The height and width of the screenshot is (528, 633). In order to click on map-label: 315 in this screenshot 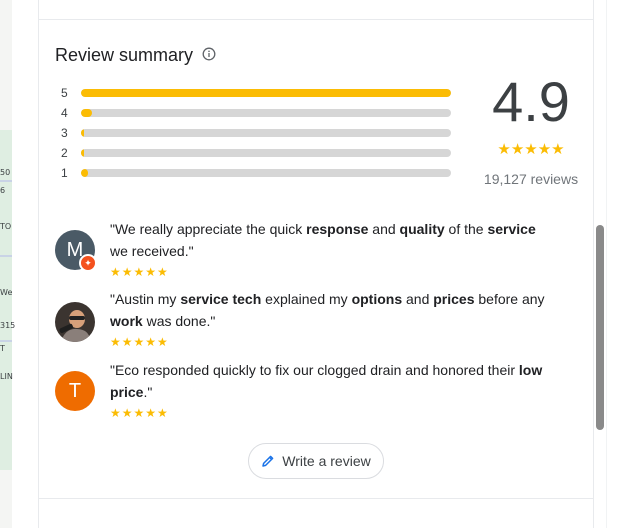, I will do `click(8, 325)`.